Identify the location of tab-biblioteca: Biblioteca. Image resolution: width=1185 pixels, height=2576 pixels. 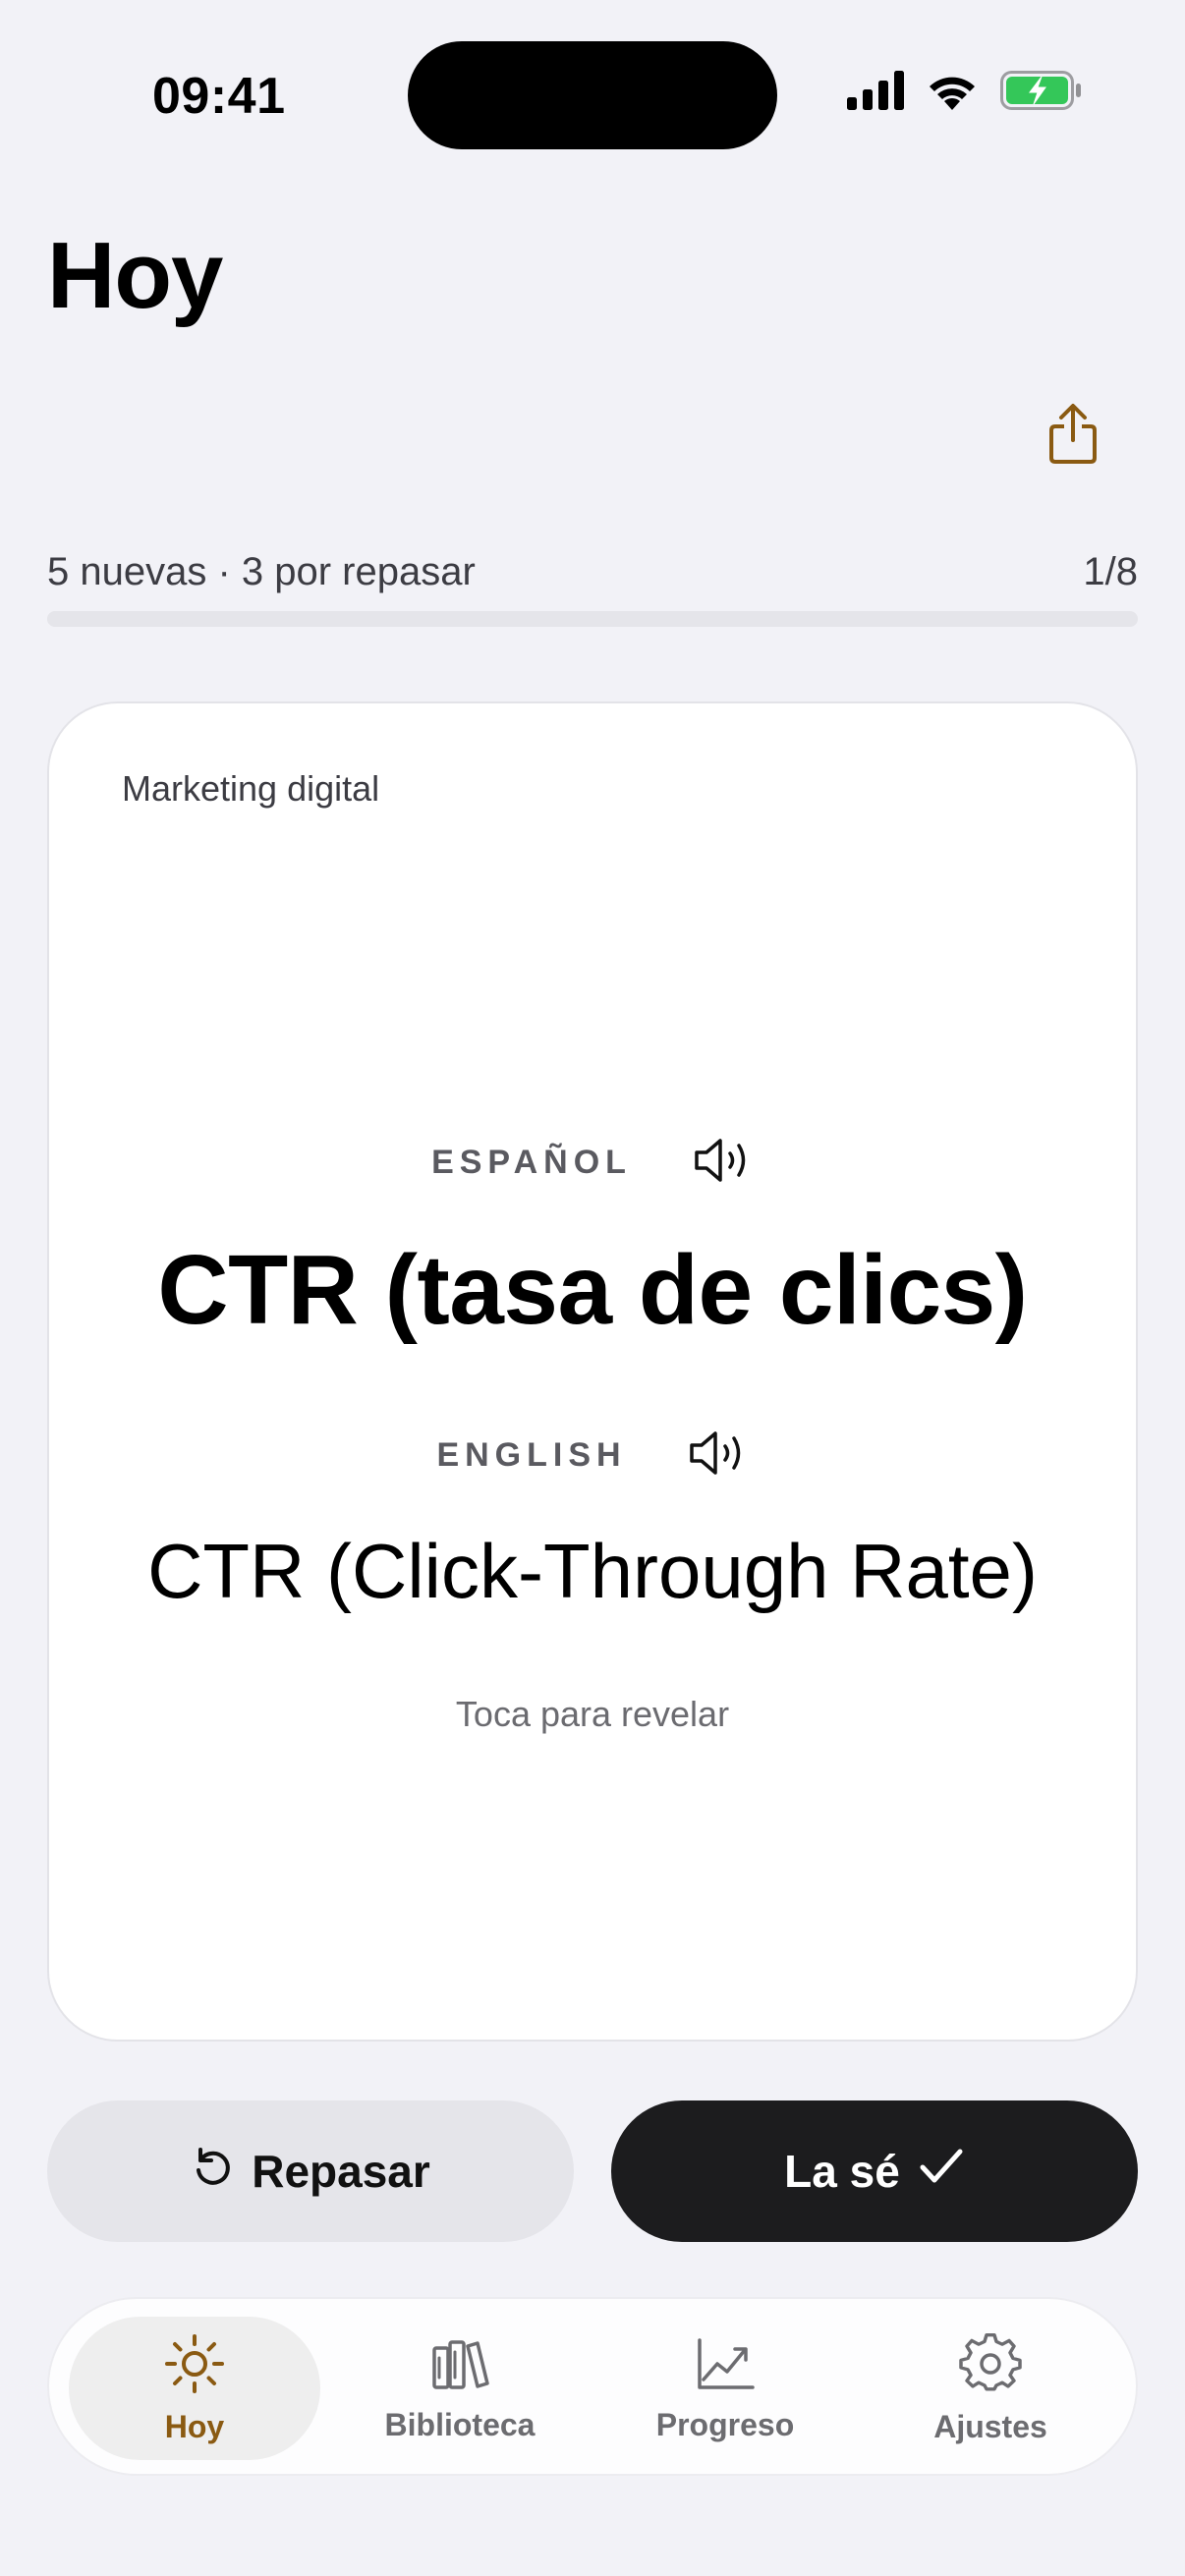
(460, 2388).